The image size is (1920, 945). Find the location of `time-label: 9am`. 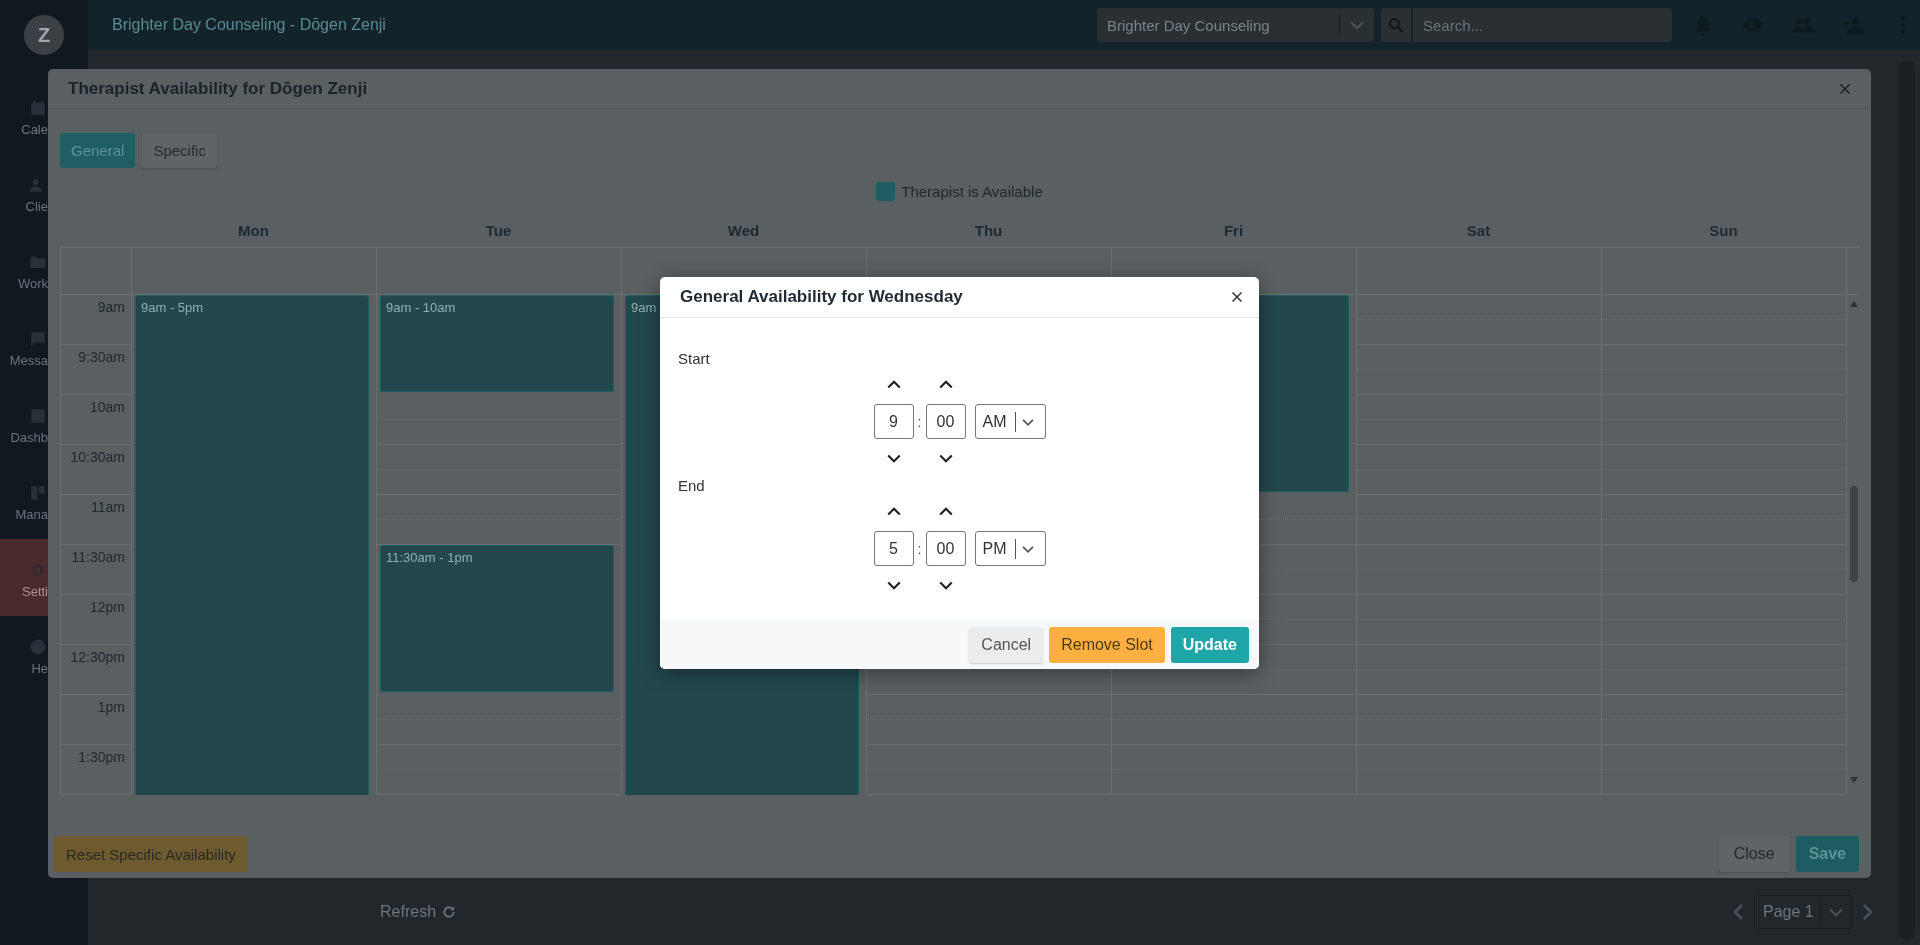

time-label: 9am is located at coordinates (96, 320).